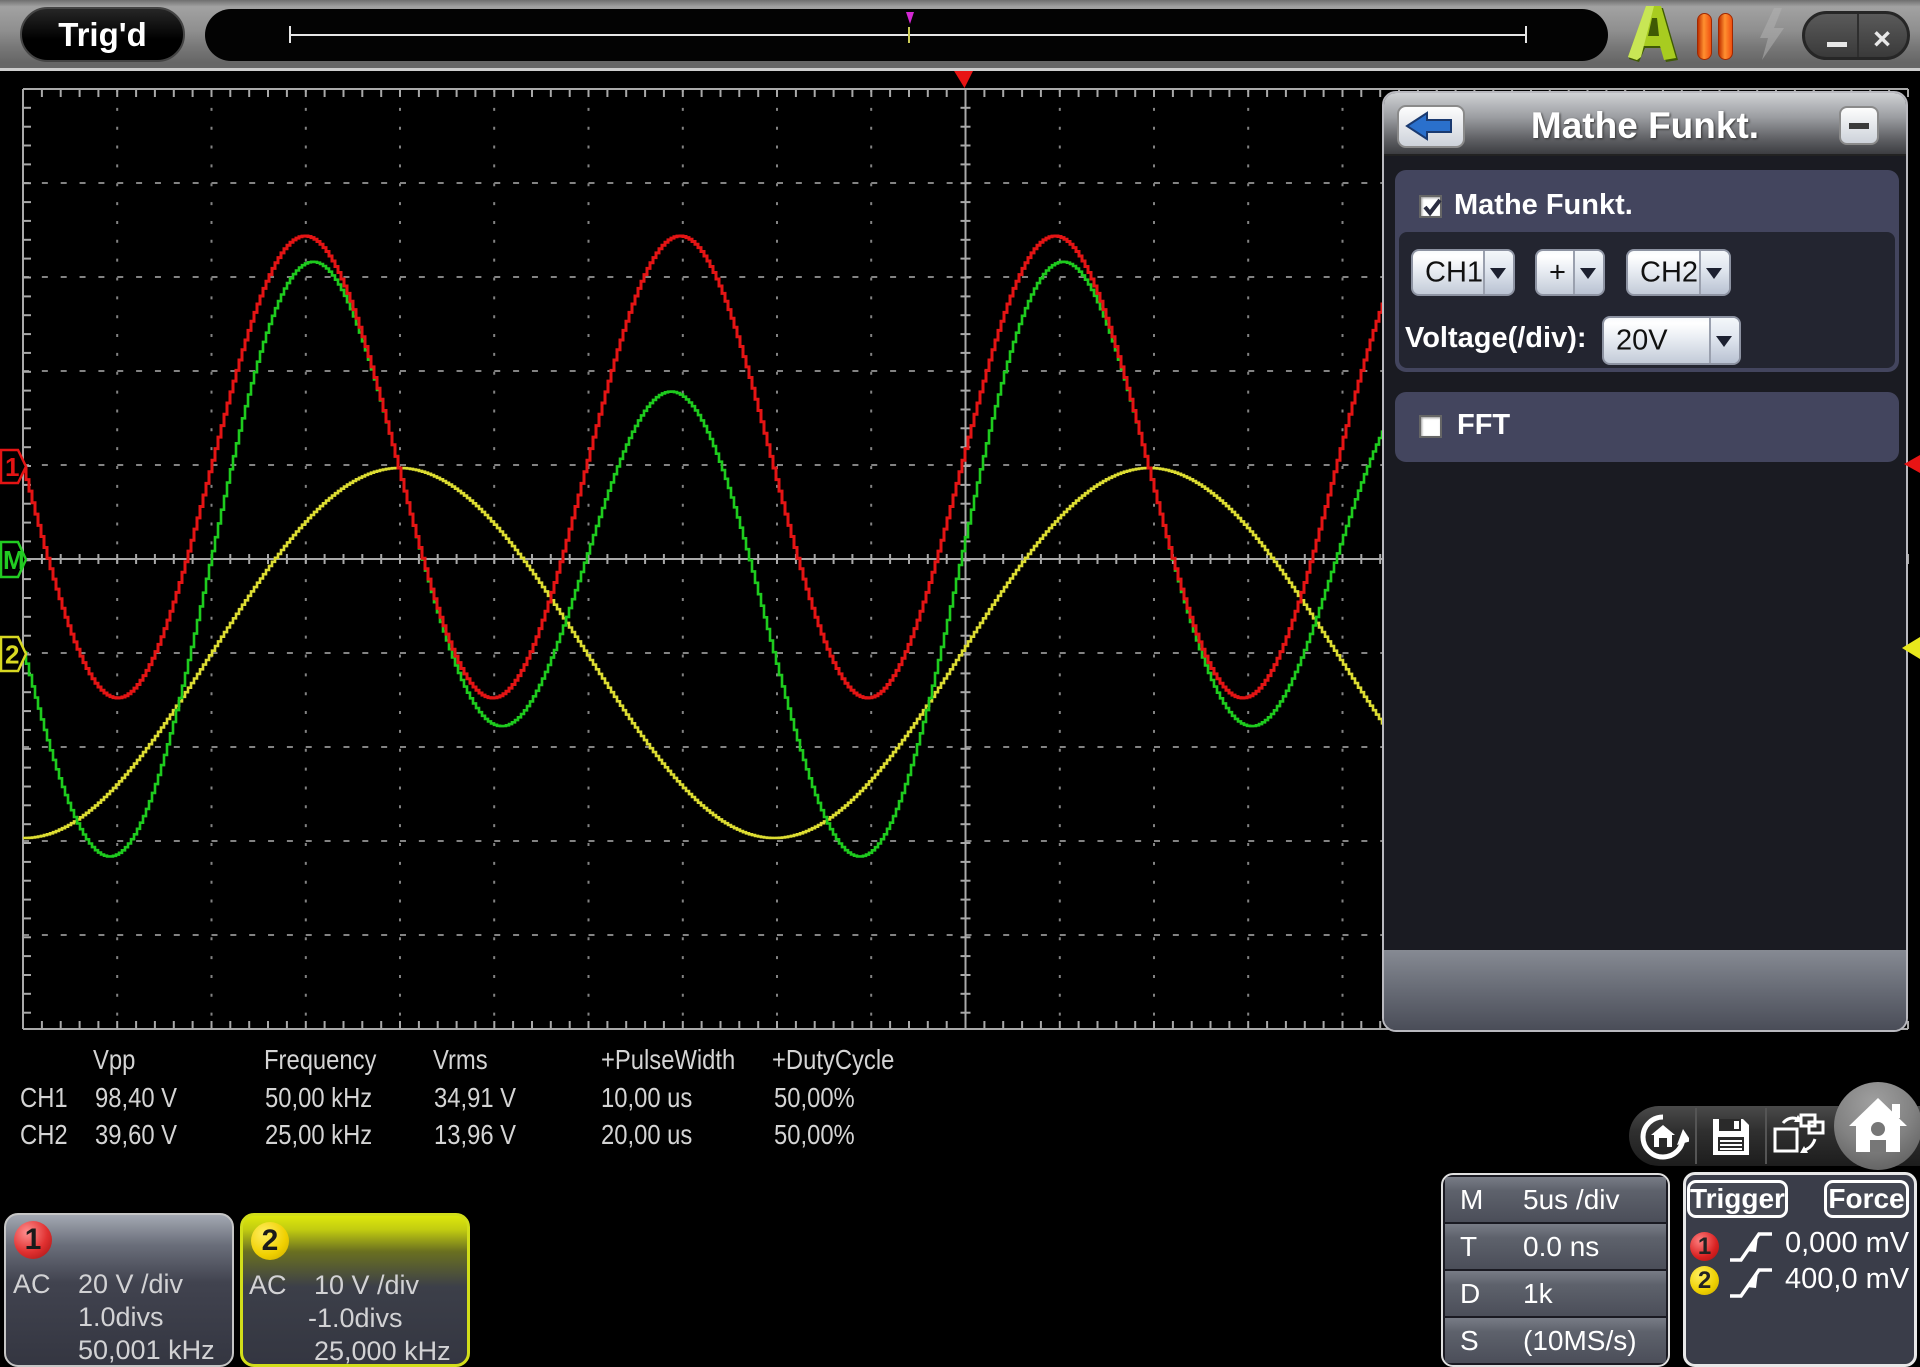 This screenshot has width=1920, height=1367. Describe the element at coordinates (12, 654) in the screenshot. I see `svg-text: 2` at that location.